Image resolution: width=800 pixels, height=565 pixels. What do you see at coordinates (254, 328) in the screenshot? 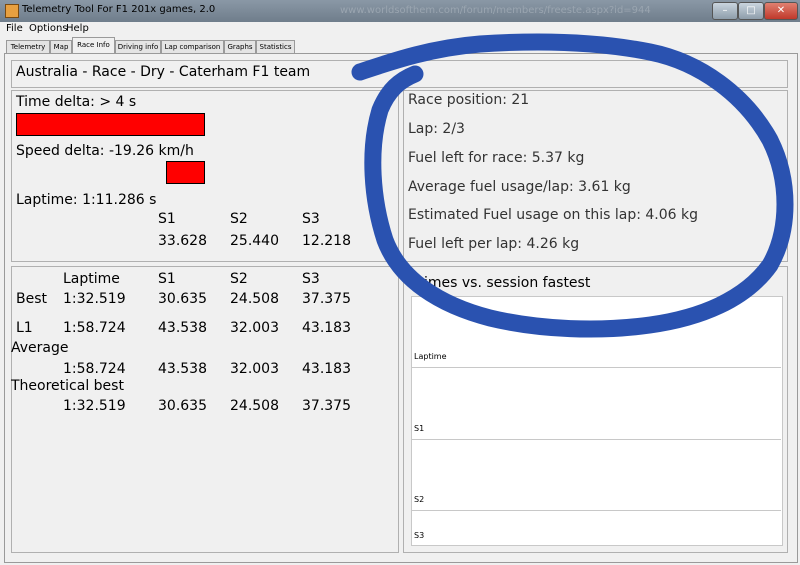
I see `l1-s2: 32.003` at bounding box center [254, 328].